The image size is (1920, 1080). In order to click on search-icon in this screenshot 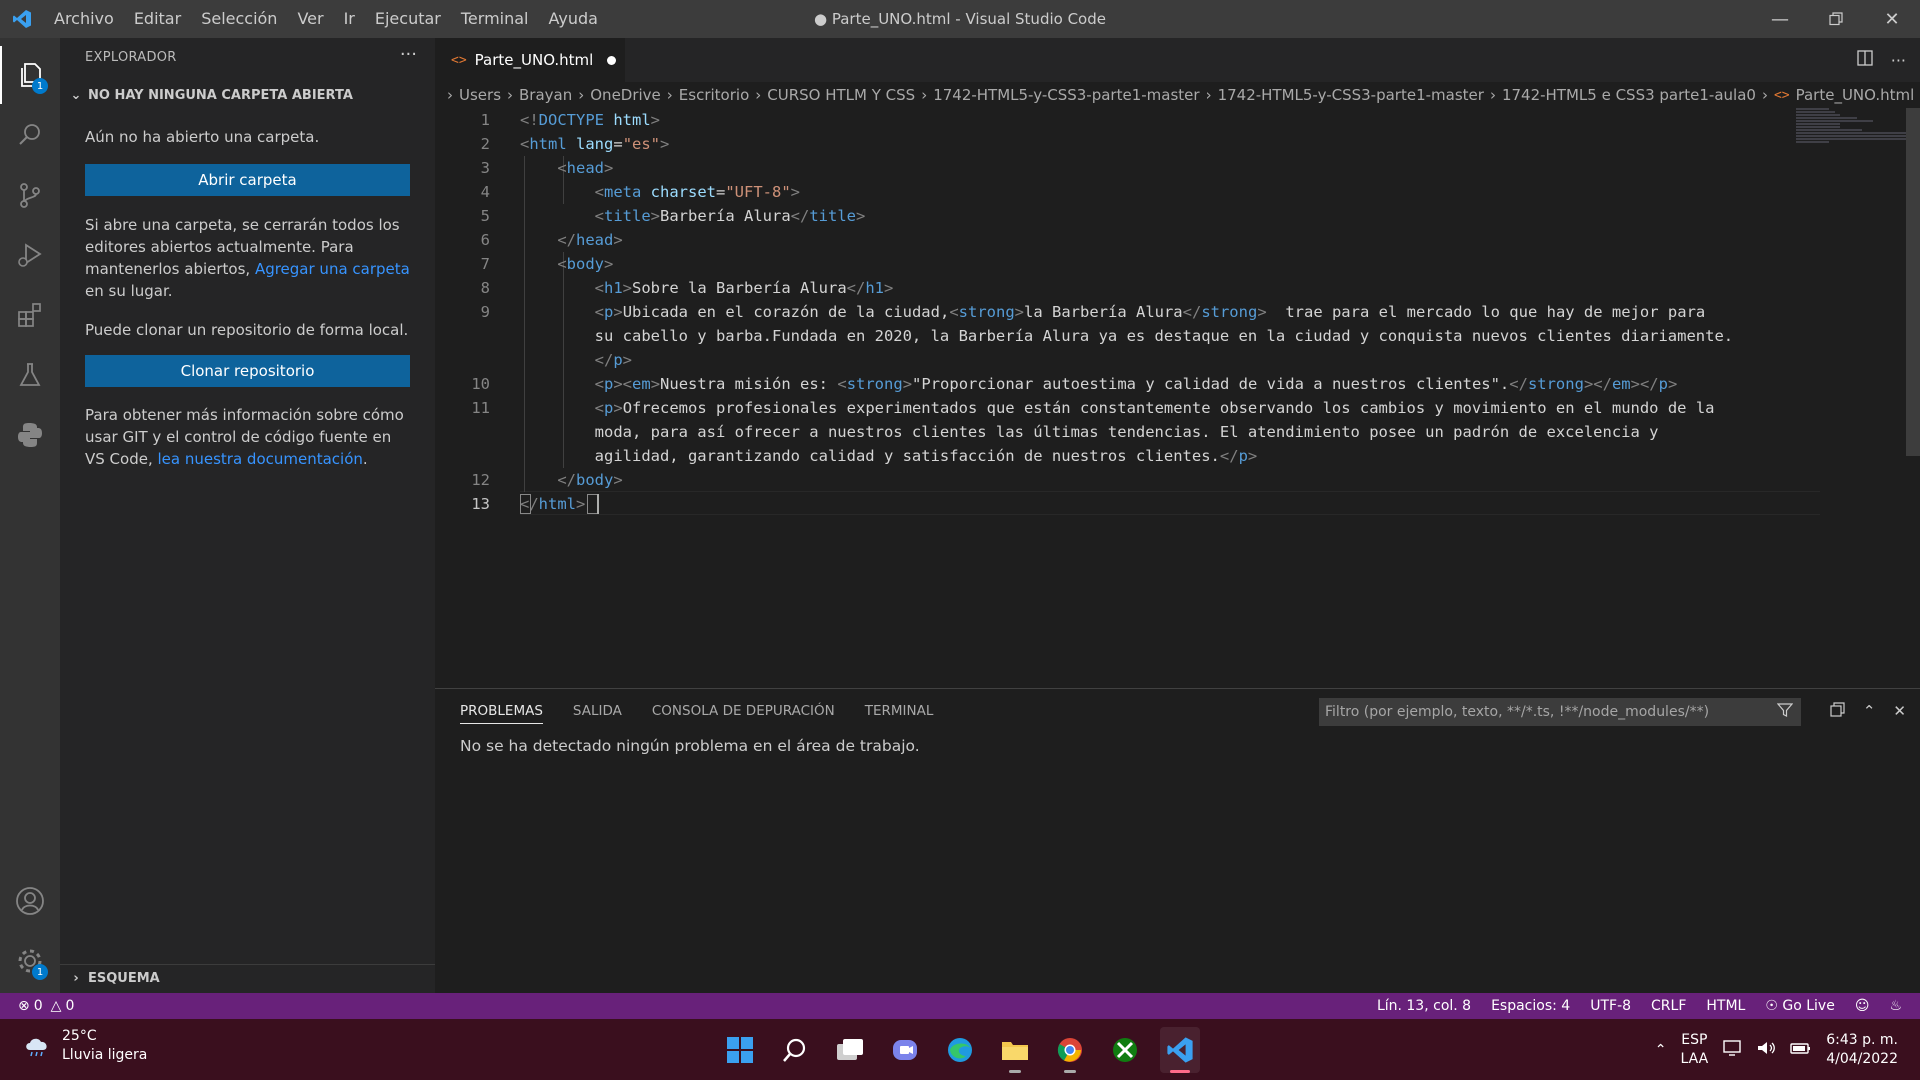, I will do `click(30, 135)`.